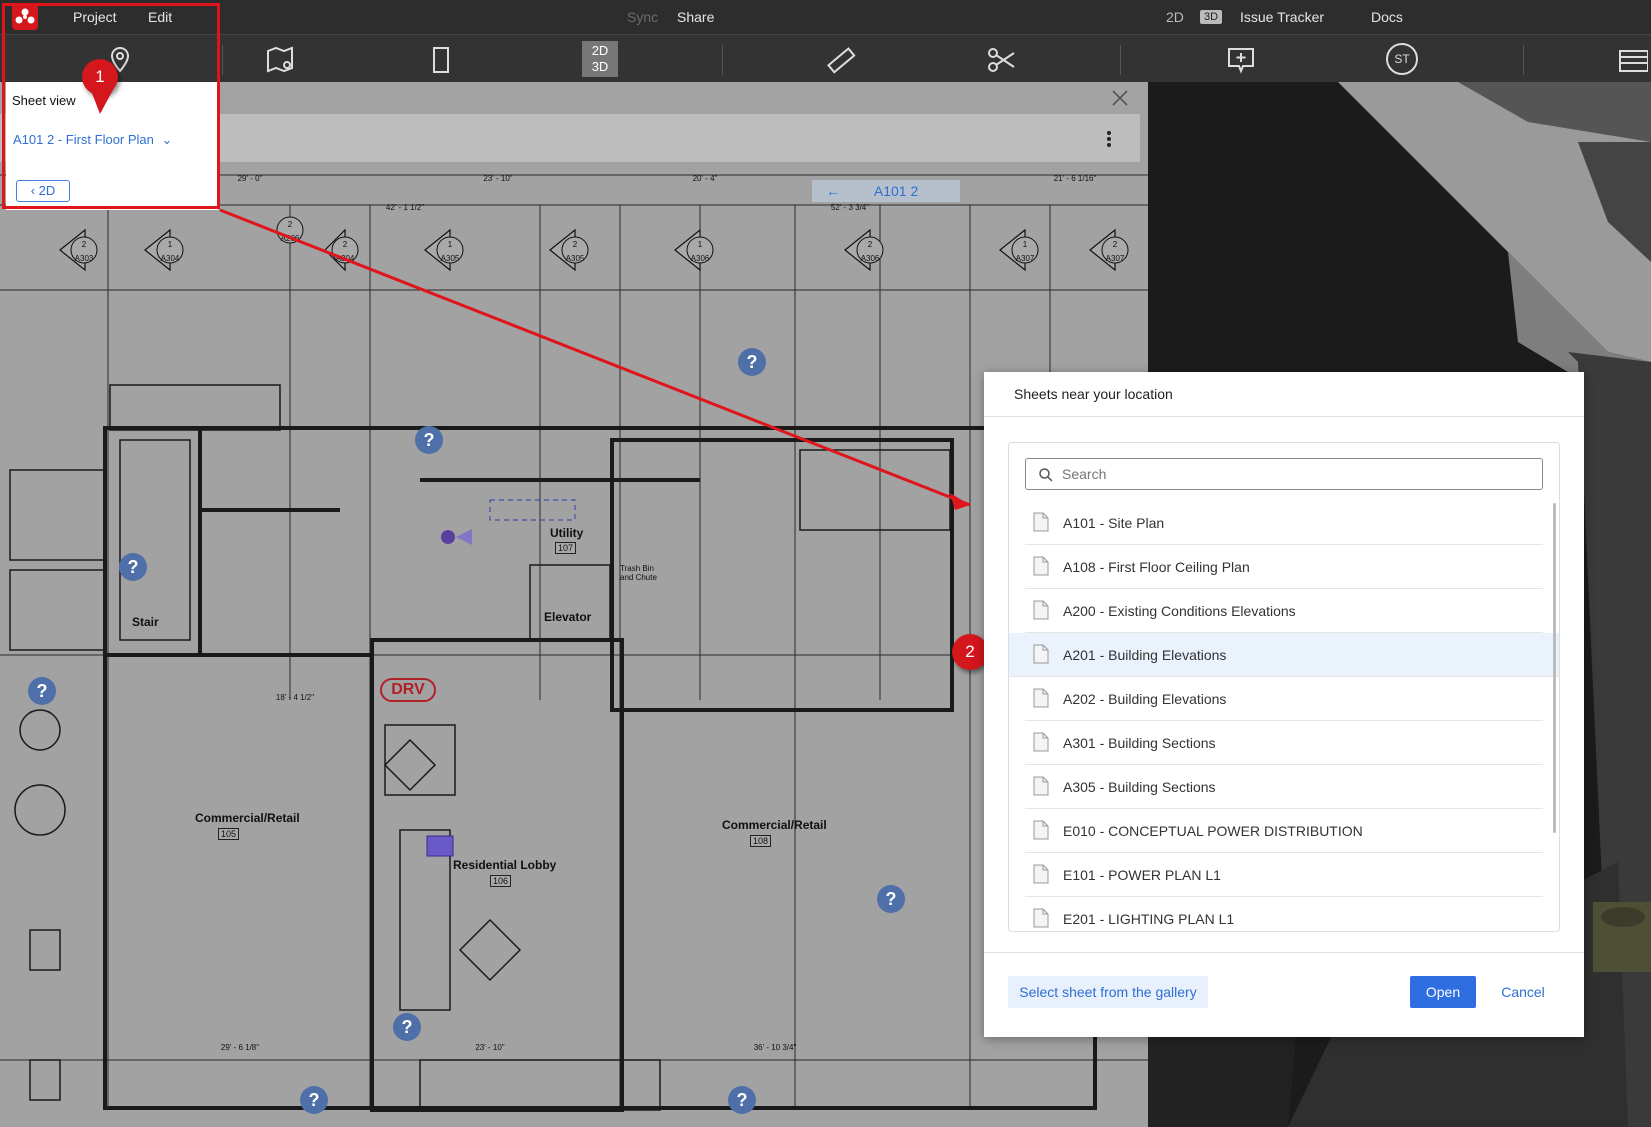 The image size is (1651, 1127). Describe the element at coordinates (102, 101) in the screenshot. I see `callout-pointer-icon` at that location.